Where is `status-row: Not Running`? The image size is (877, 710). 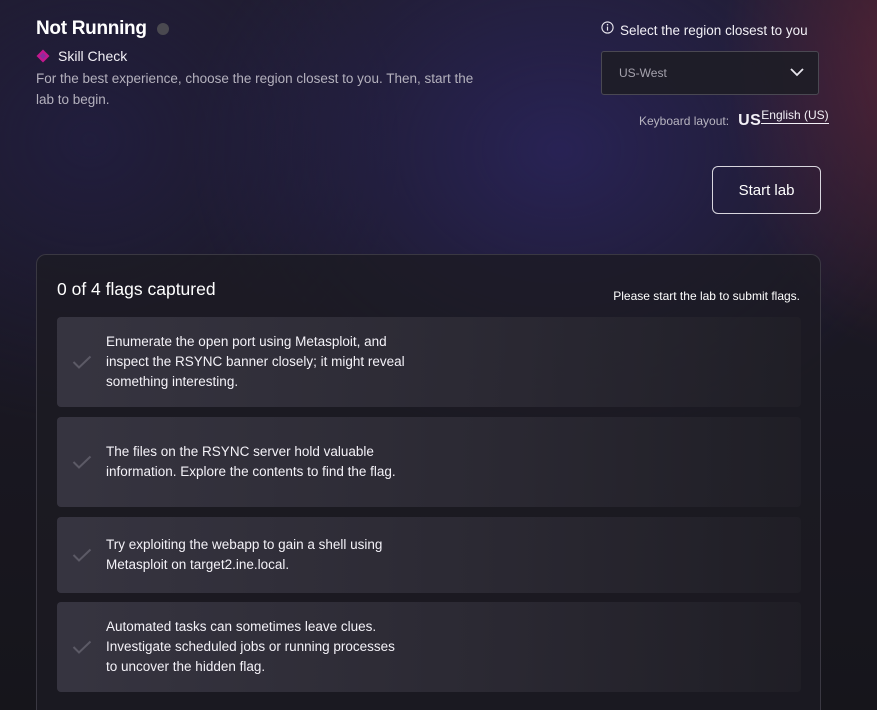 status-row: Not Running is located at coordinates (102, 29).